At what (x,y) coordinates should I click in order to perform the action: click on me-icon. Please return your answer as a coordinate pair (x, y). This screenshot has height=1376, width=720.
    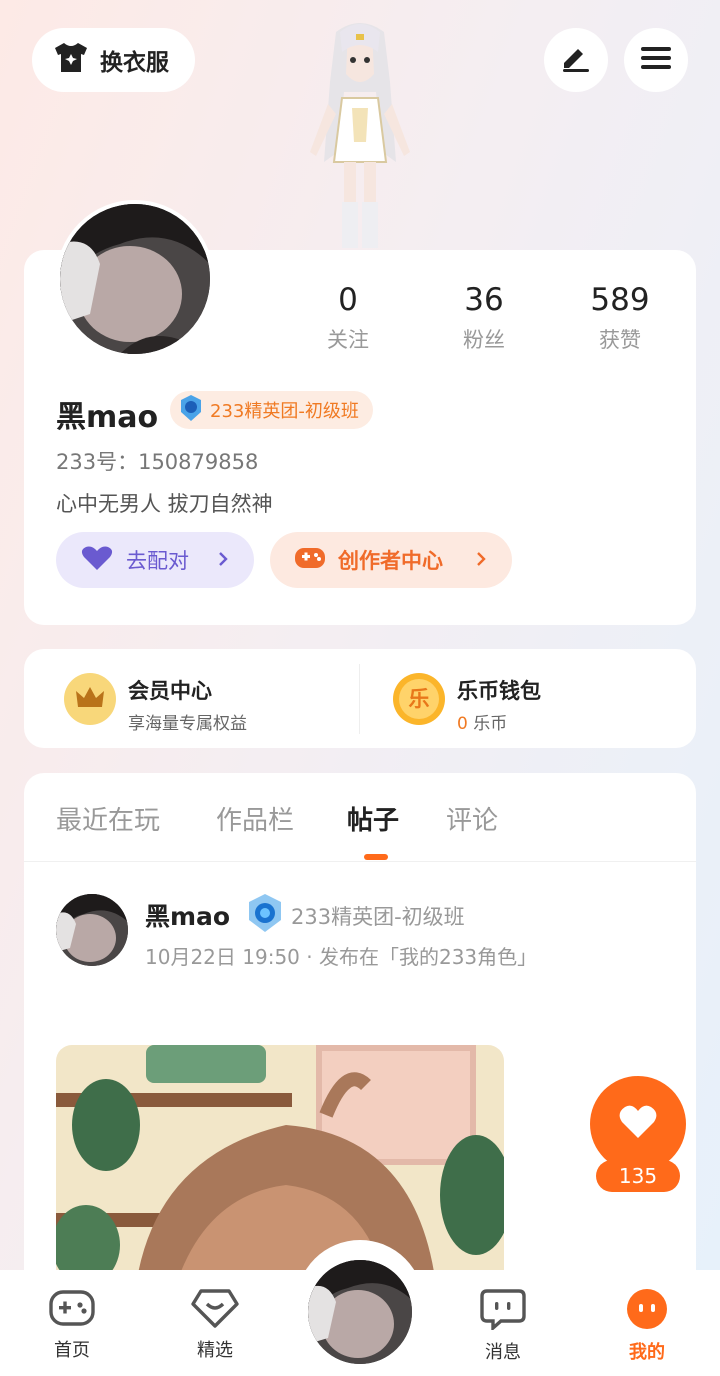
    Looking at the image, I should click on (647, 1311).